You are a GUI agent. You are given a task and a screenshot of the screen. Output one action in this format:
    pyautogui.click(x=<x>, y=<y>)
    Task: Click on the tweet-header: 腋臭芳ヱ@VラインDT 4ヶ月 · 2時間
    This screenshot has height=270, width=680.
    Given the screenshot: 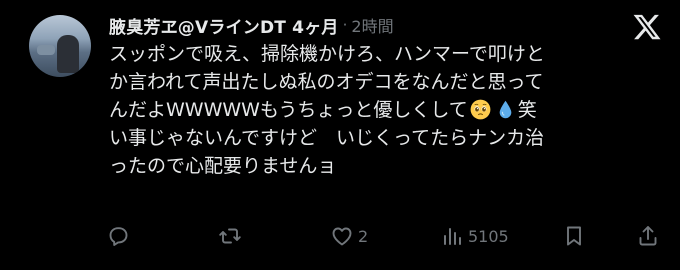 What is the action you would take?
    pyautogui.click(x=251, y=25)
    